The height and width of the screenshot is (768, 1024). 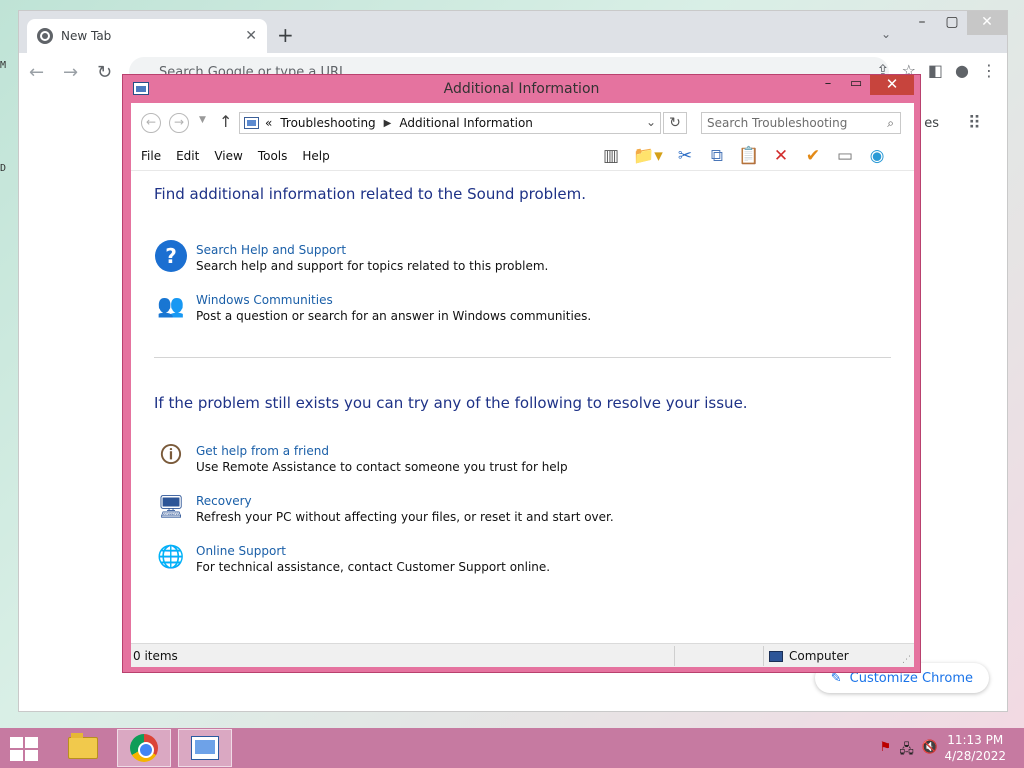 I want to click on online-support-link: Online Support, so click(x=373, y=551).